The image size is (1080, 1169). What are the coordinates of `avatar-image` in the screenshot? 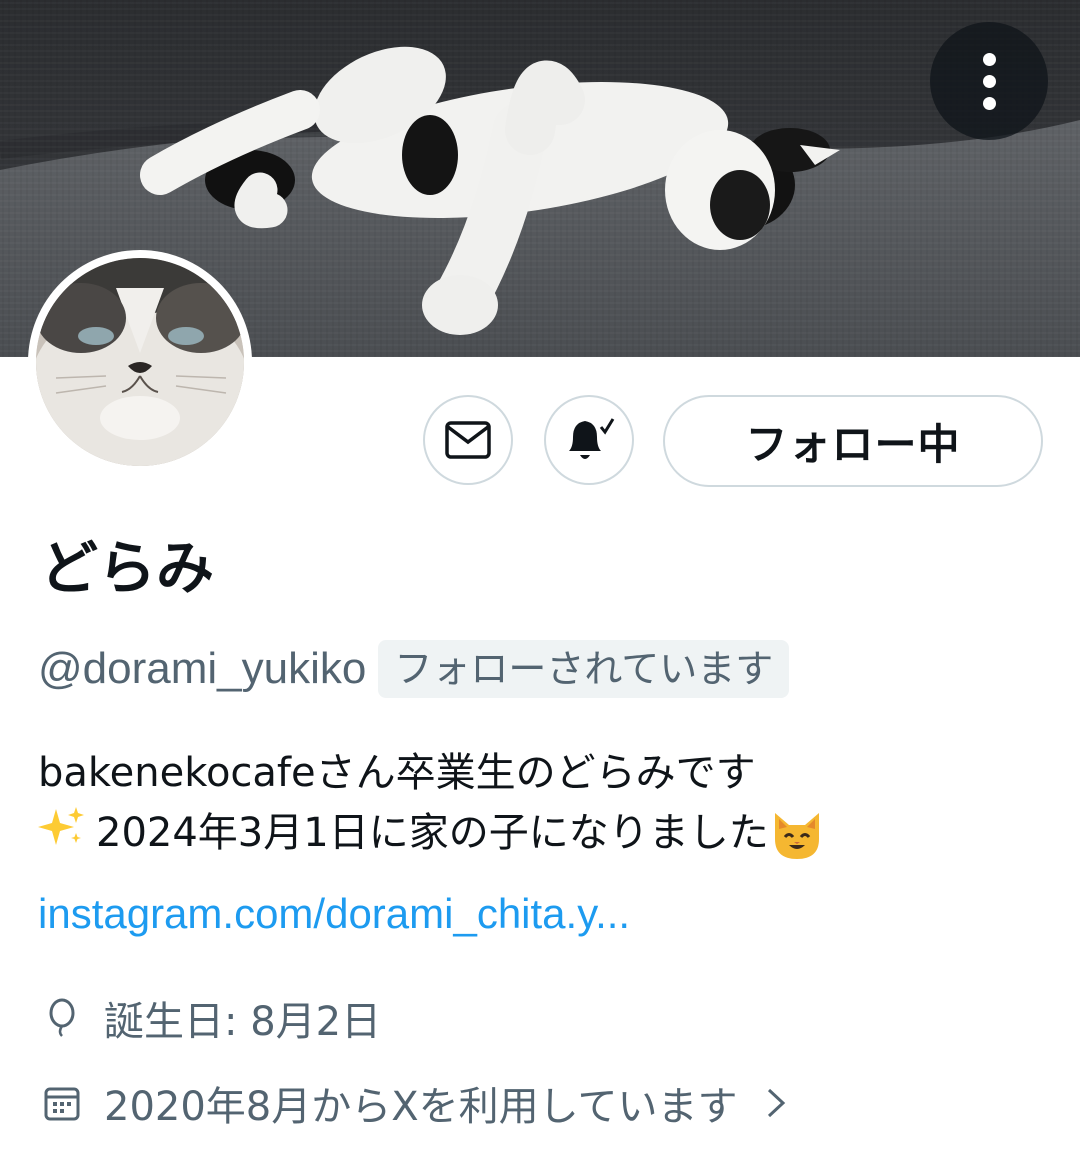 It's located at (140, 362).